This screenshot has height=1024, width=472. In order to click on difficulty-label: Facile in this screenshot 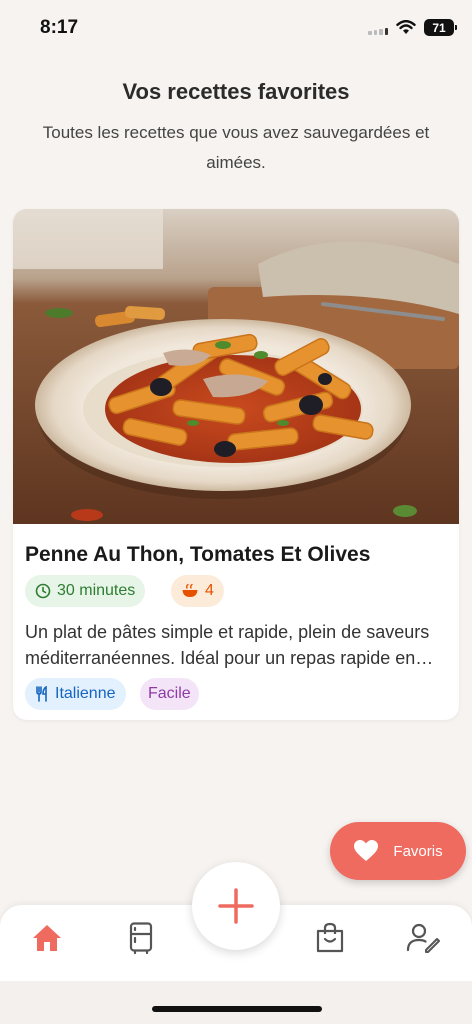, I will do `click(169, 693)`.